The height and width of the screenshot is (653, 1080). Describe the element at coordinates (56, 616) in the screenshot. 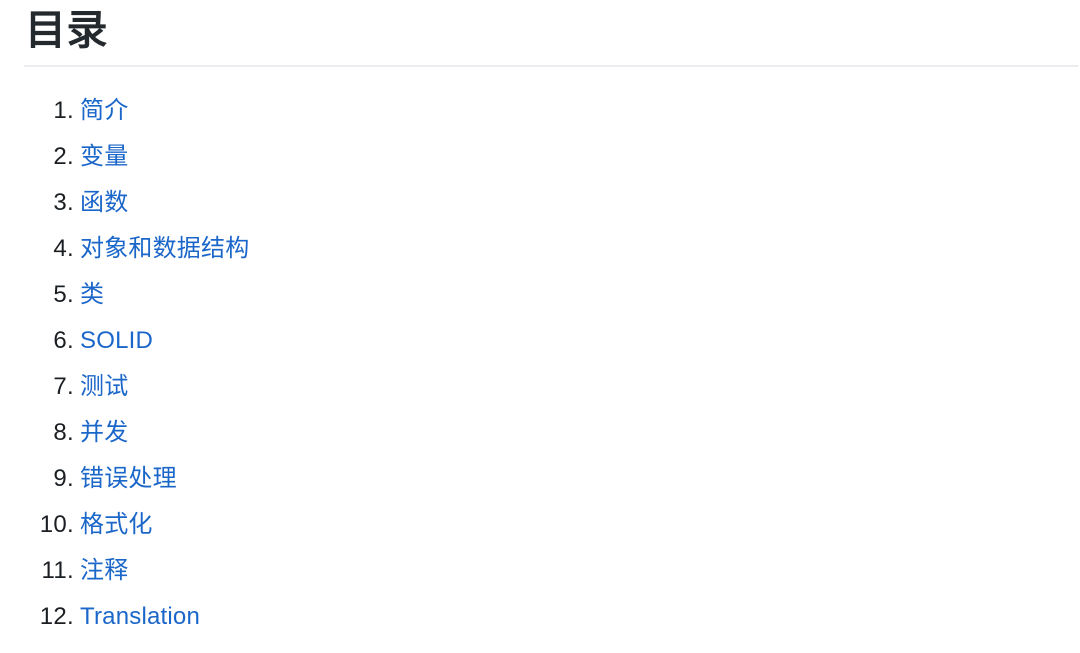

I see `list-item-marker: 12.` at that location.